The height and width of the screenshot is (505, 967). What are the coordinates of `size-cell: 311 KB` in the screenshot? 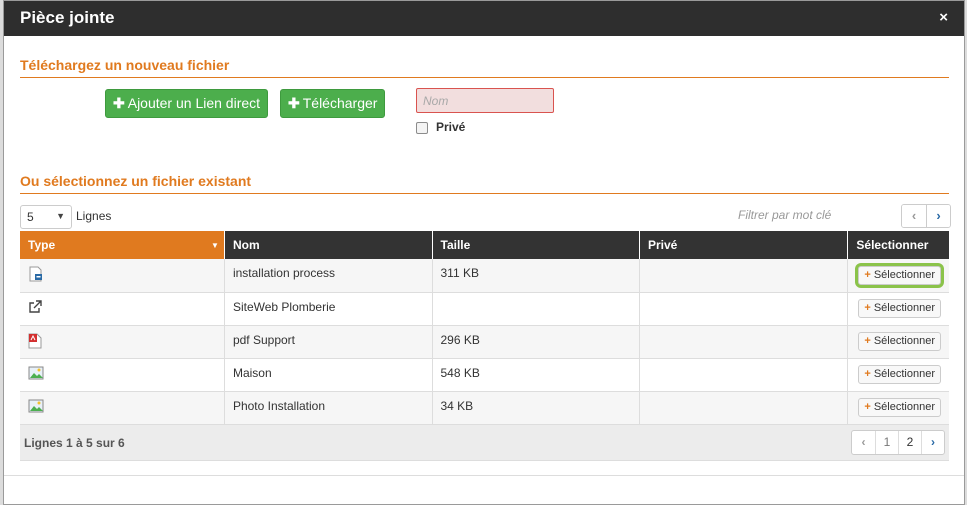 It's located at (536, 276).